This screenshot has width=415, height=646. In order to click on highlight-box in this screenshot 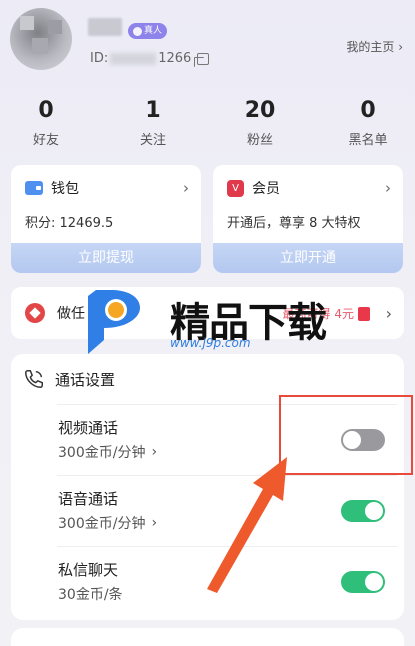, I will do `click(346, 435)`.